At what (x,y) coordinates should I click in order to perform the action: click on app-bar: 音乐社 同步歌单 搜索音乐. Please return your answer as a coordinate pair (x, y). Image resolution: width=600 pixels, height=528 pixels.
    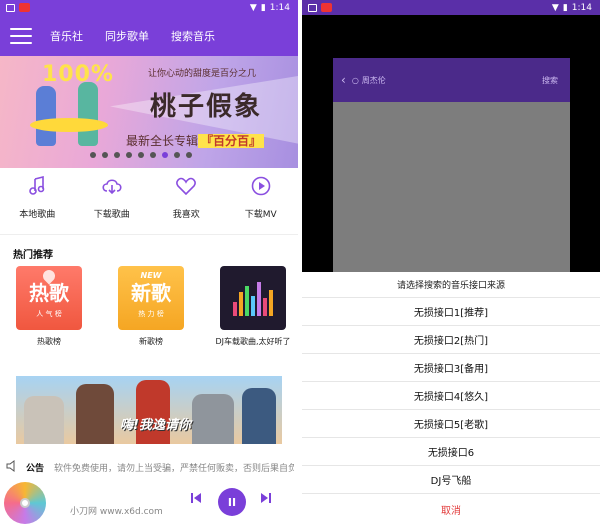
    Looking at the image, I should click on (149, 35).